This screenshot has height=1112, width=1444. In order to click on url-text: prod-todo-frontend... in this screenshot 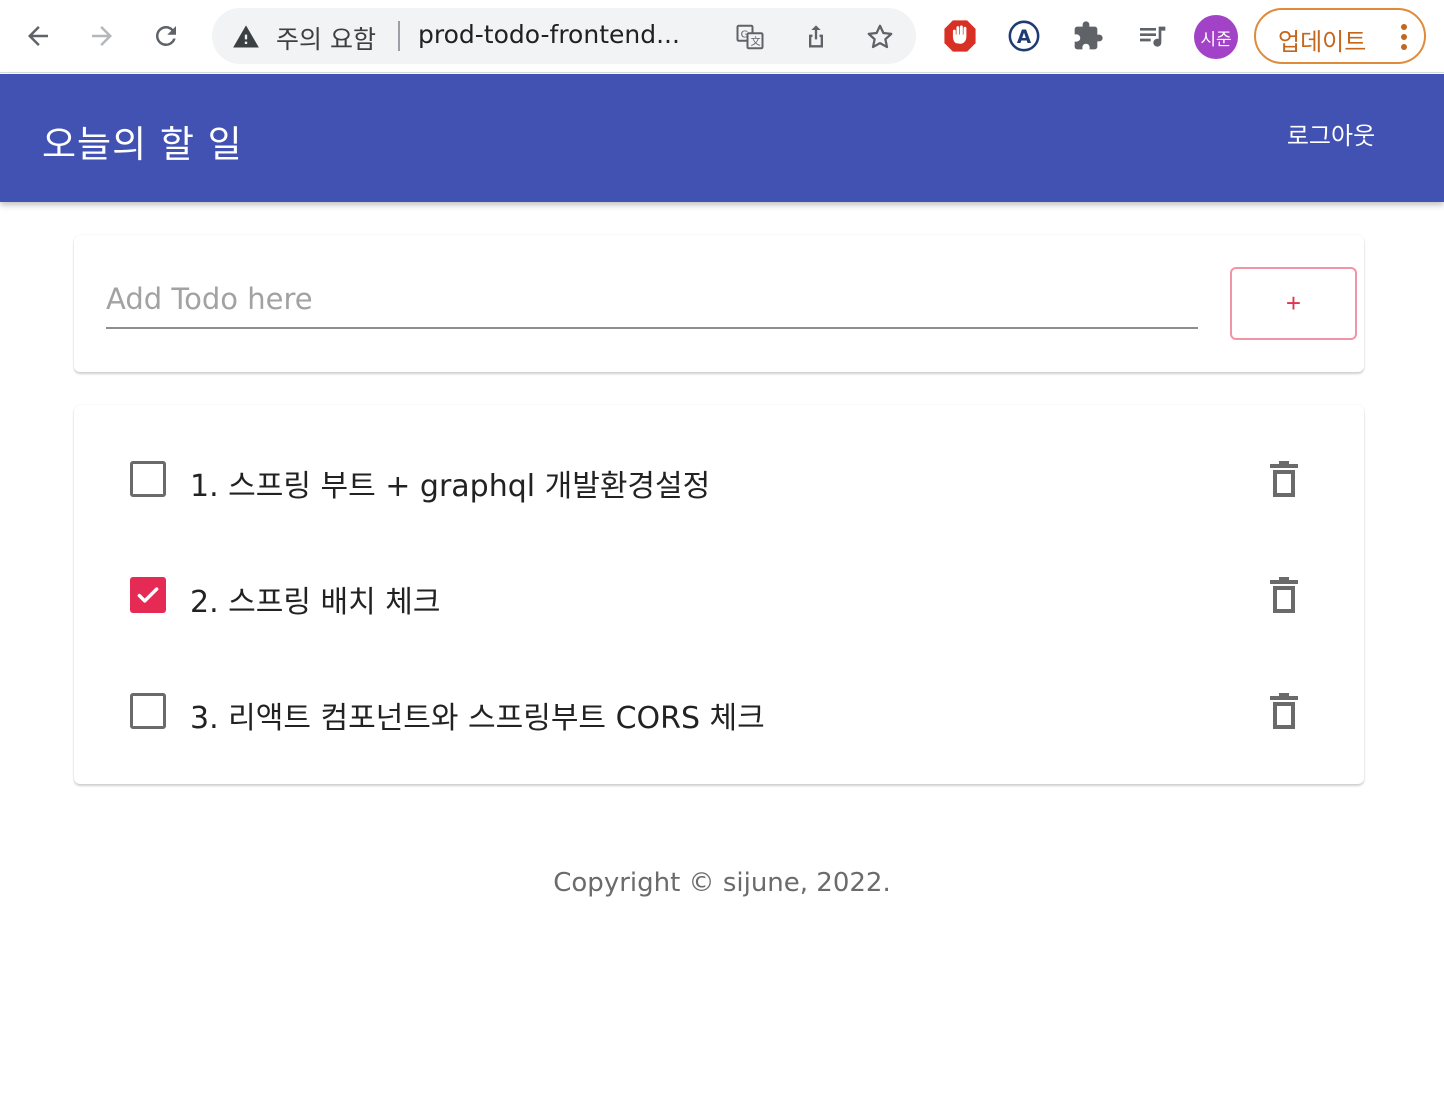, I will do `click(568, 34)`.